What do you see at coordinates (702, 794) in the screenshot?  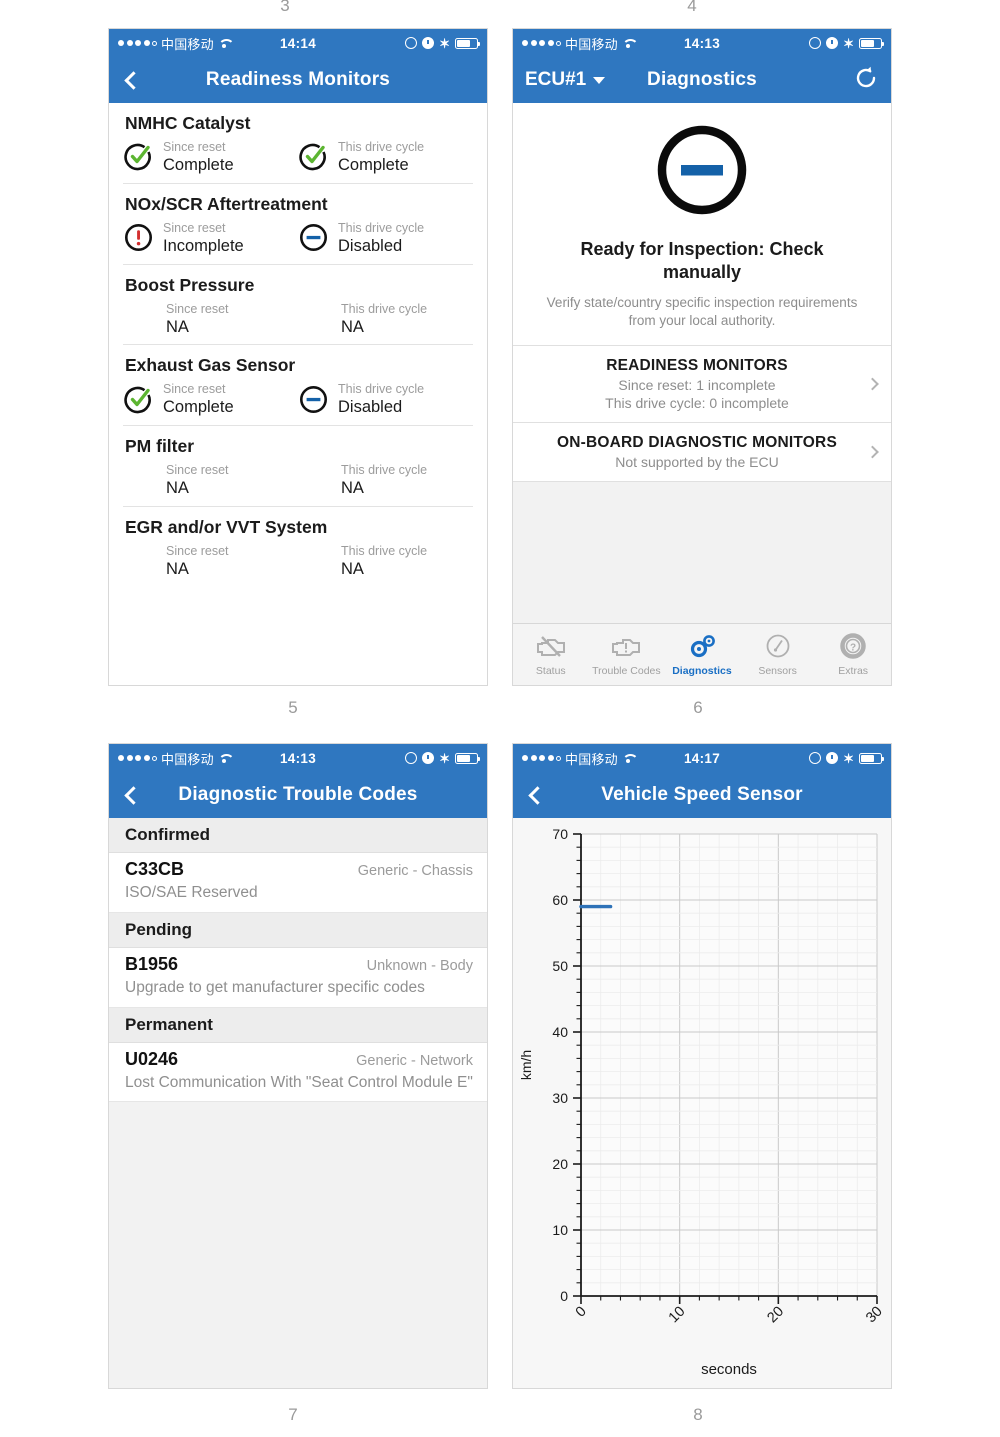 I see `page-title: Vehicle Speed Sensor` at bounding box center [702, 794].